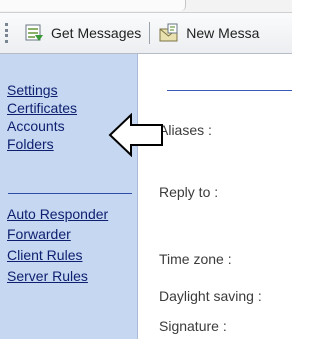  Describe the element at coordinates (135, 135) in the screenshot. I see `left-arrow-icon` at that location.